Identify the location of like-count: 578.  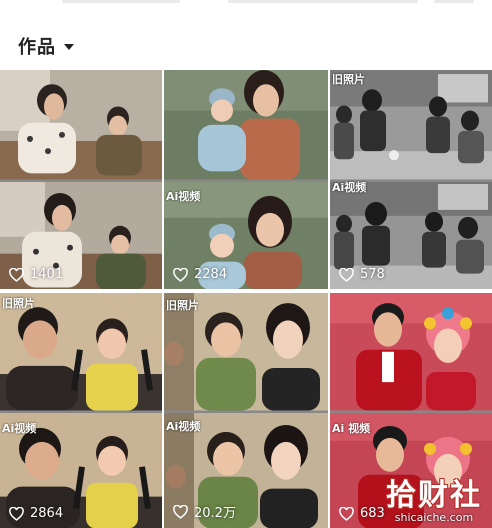
(362, 274).